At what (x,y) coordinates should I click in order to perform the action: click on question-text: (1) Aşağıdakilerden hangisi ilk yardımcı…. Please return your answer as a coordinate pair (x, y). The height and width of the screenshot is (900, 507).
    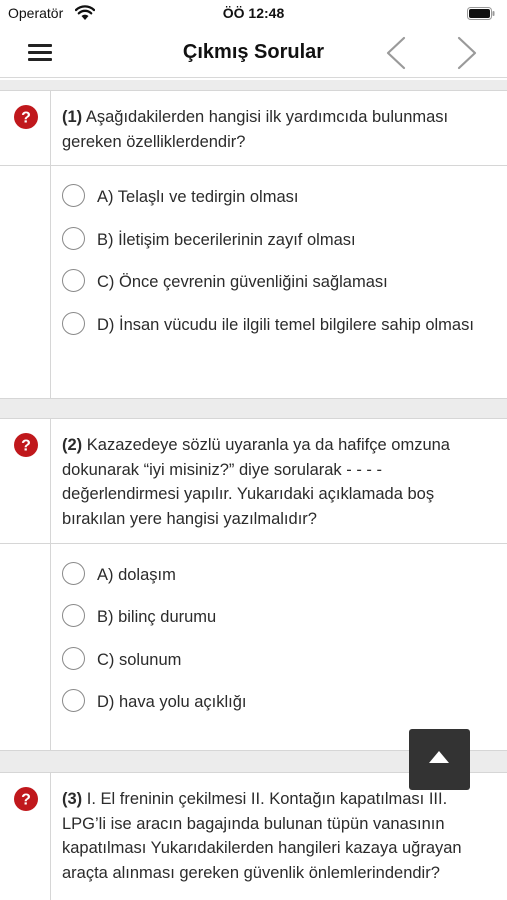
    Looking at the image, I should click on (274, 129).